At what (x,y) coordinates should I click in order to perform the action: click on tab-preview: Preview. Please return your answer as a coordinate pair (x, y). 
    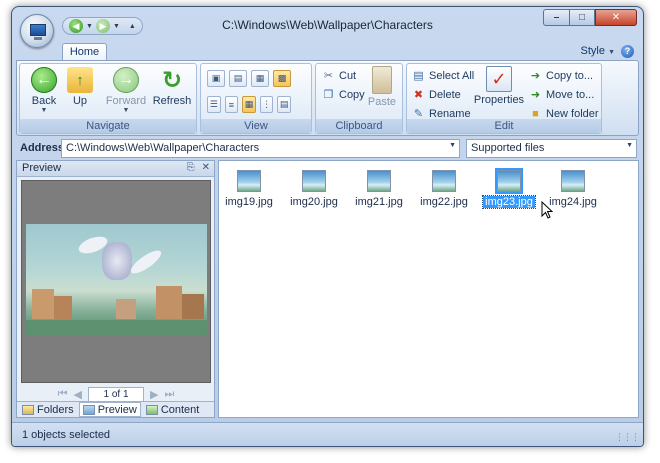
    Looking at the image, I should click on (109, 409).